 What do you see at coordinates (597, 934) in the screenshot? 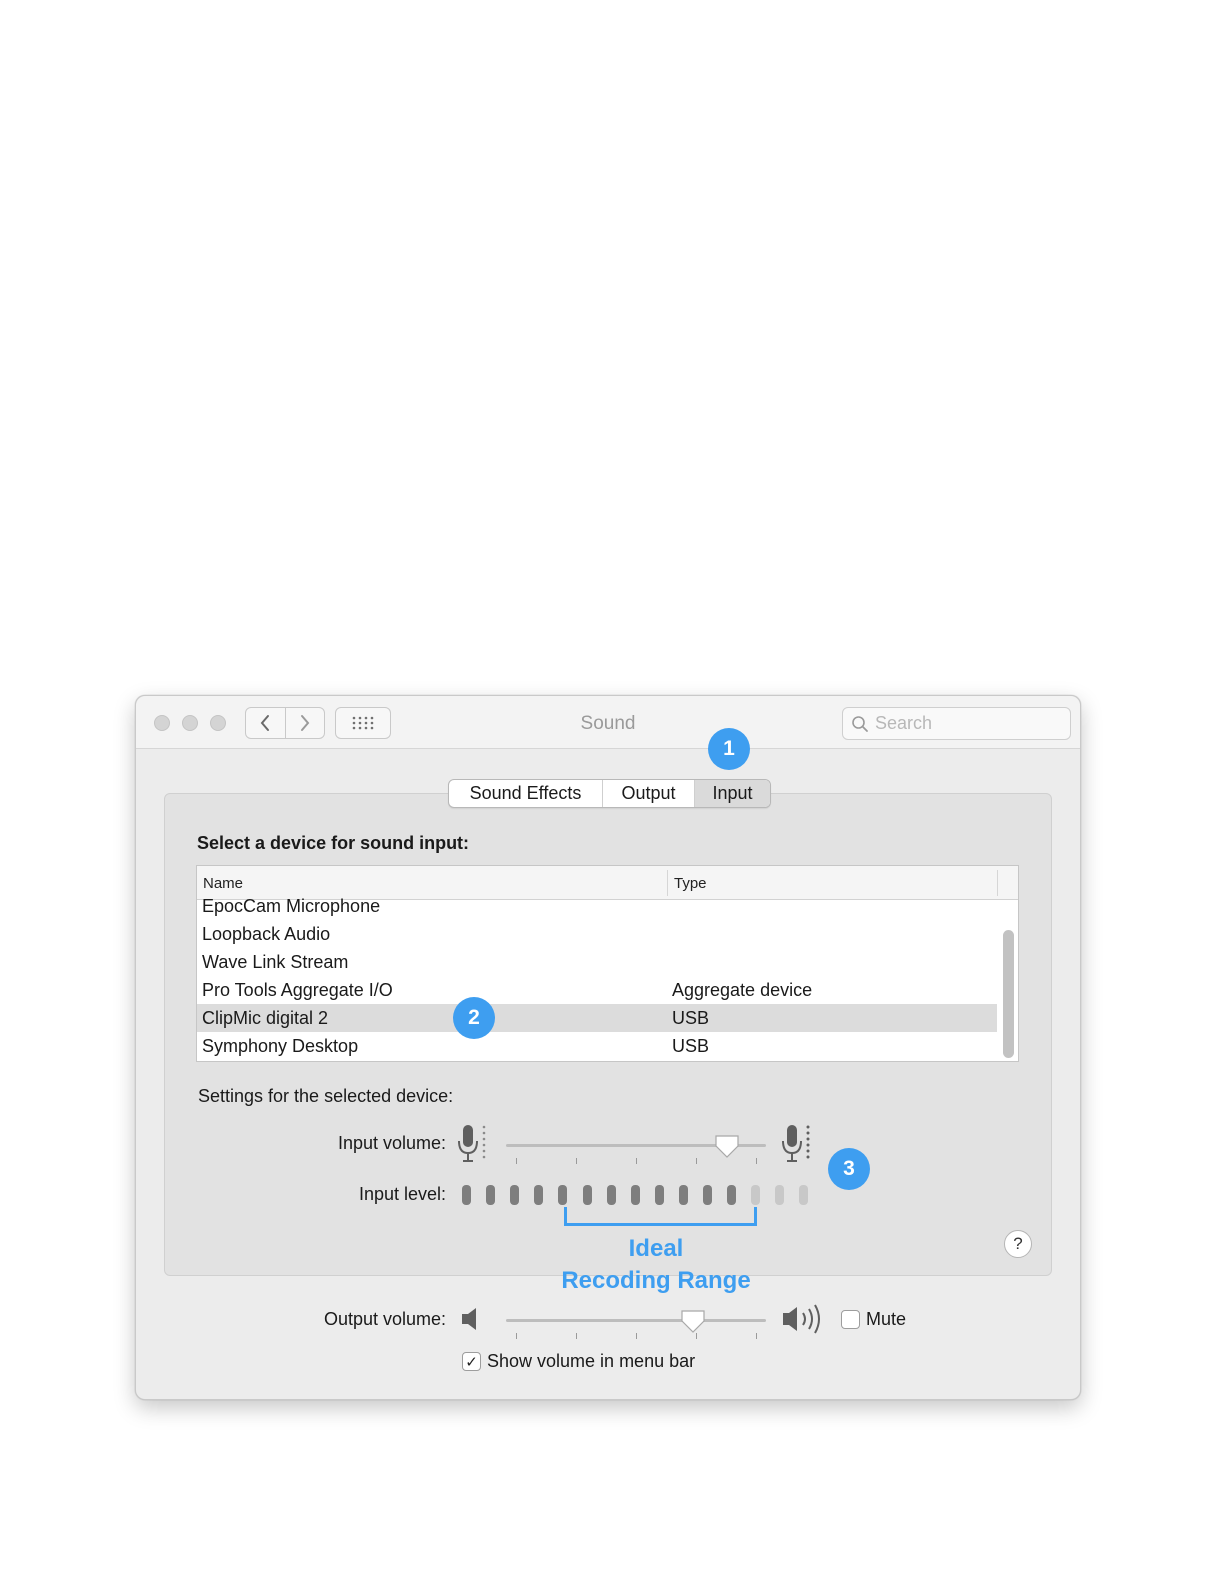
I see `table-row: Loopback Audio` at bounding box center [597, 934].